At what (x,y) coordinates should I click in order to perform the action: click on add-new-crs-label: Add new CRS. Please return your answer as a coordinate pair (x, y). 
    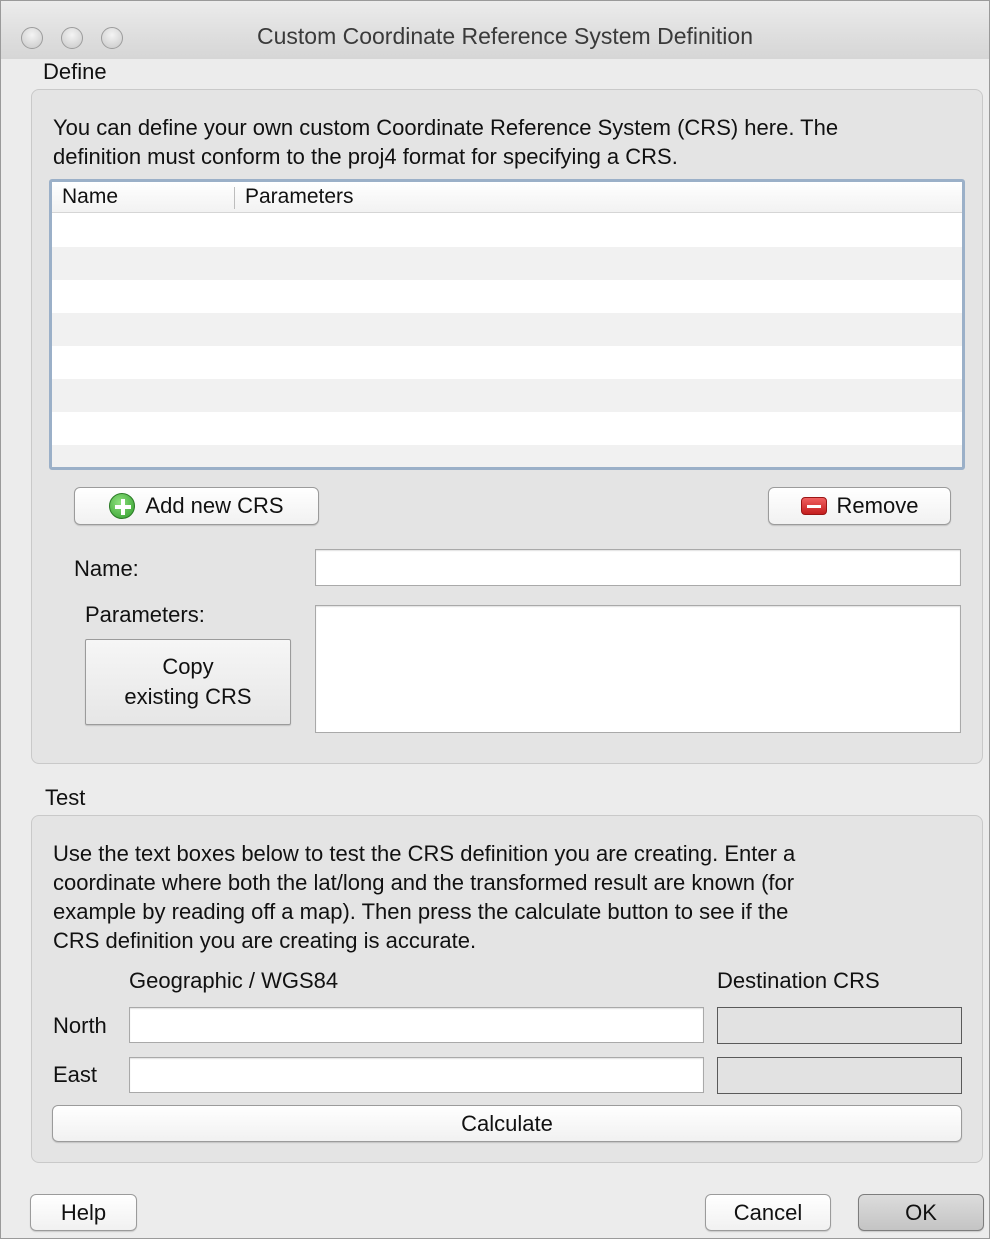
    Looking at the image, I should click on (214, 505).